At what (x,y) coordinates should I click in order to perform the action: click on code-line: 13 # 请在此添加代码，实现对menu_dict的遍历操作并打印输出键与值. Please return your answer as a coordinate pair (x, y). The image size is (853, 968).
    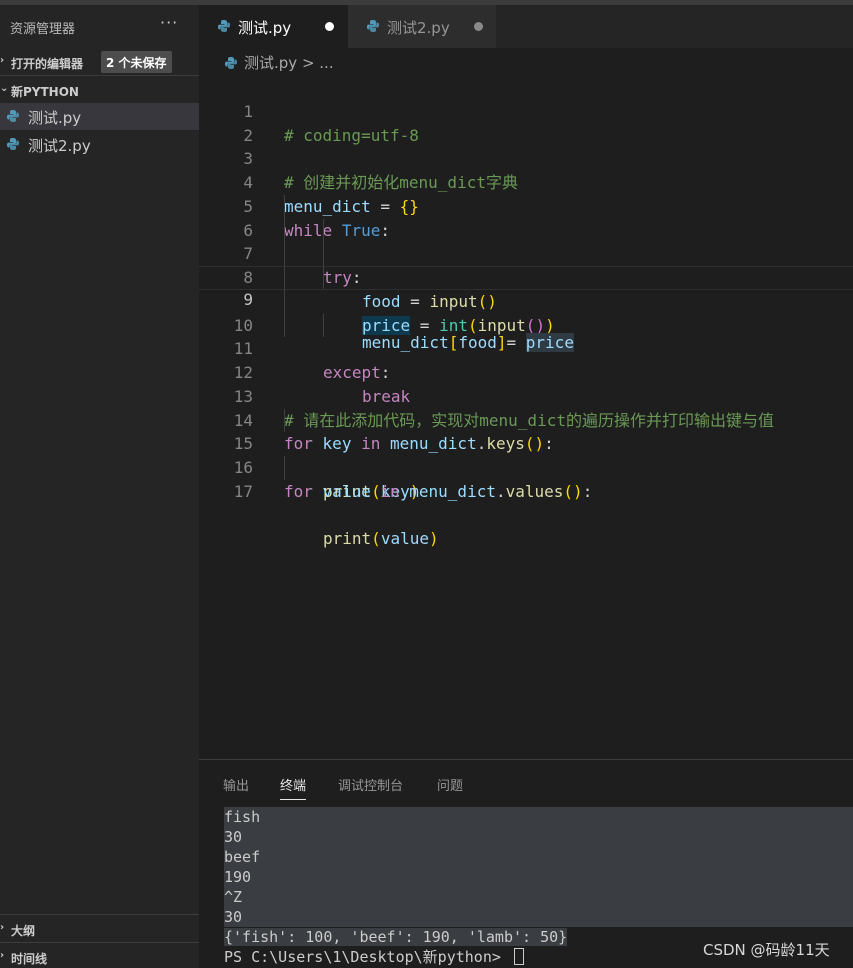
    Looking at the image, I should click on (526, 395).